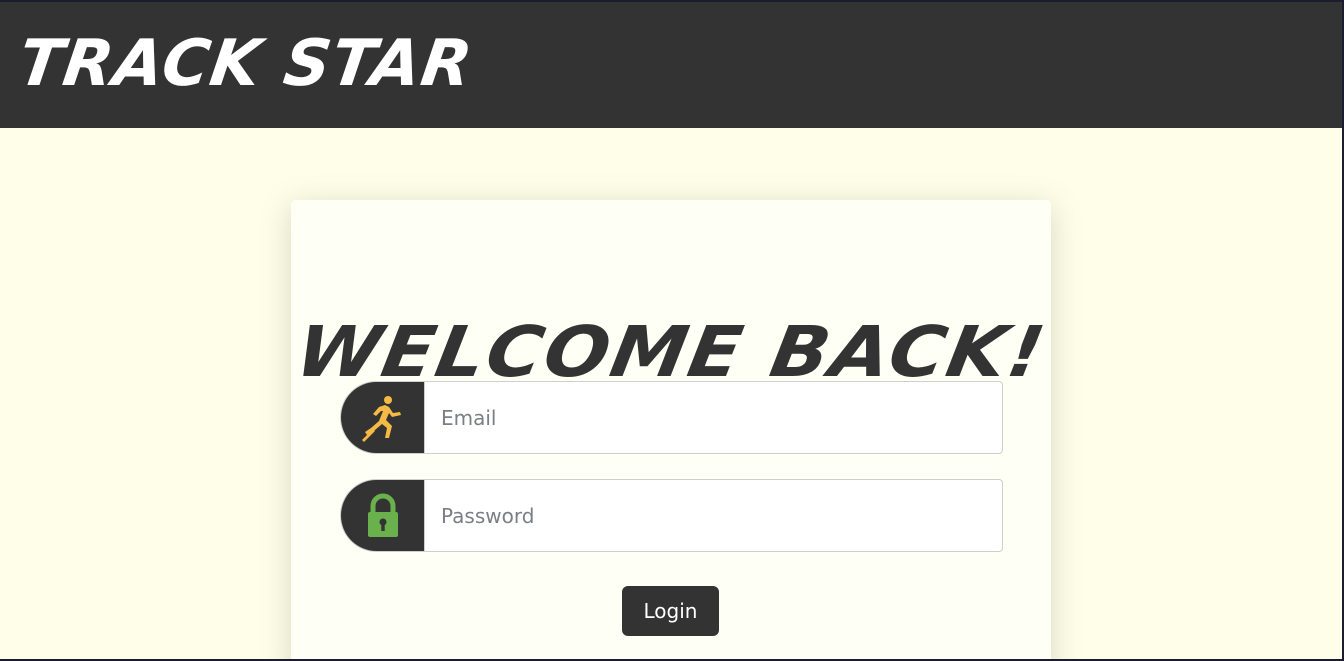  What do you see at coordinates (671, 351) in the screenshot?
I see `welcome-heading-text: WELCOME BACK!` at bounding box center [671, 351].